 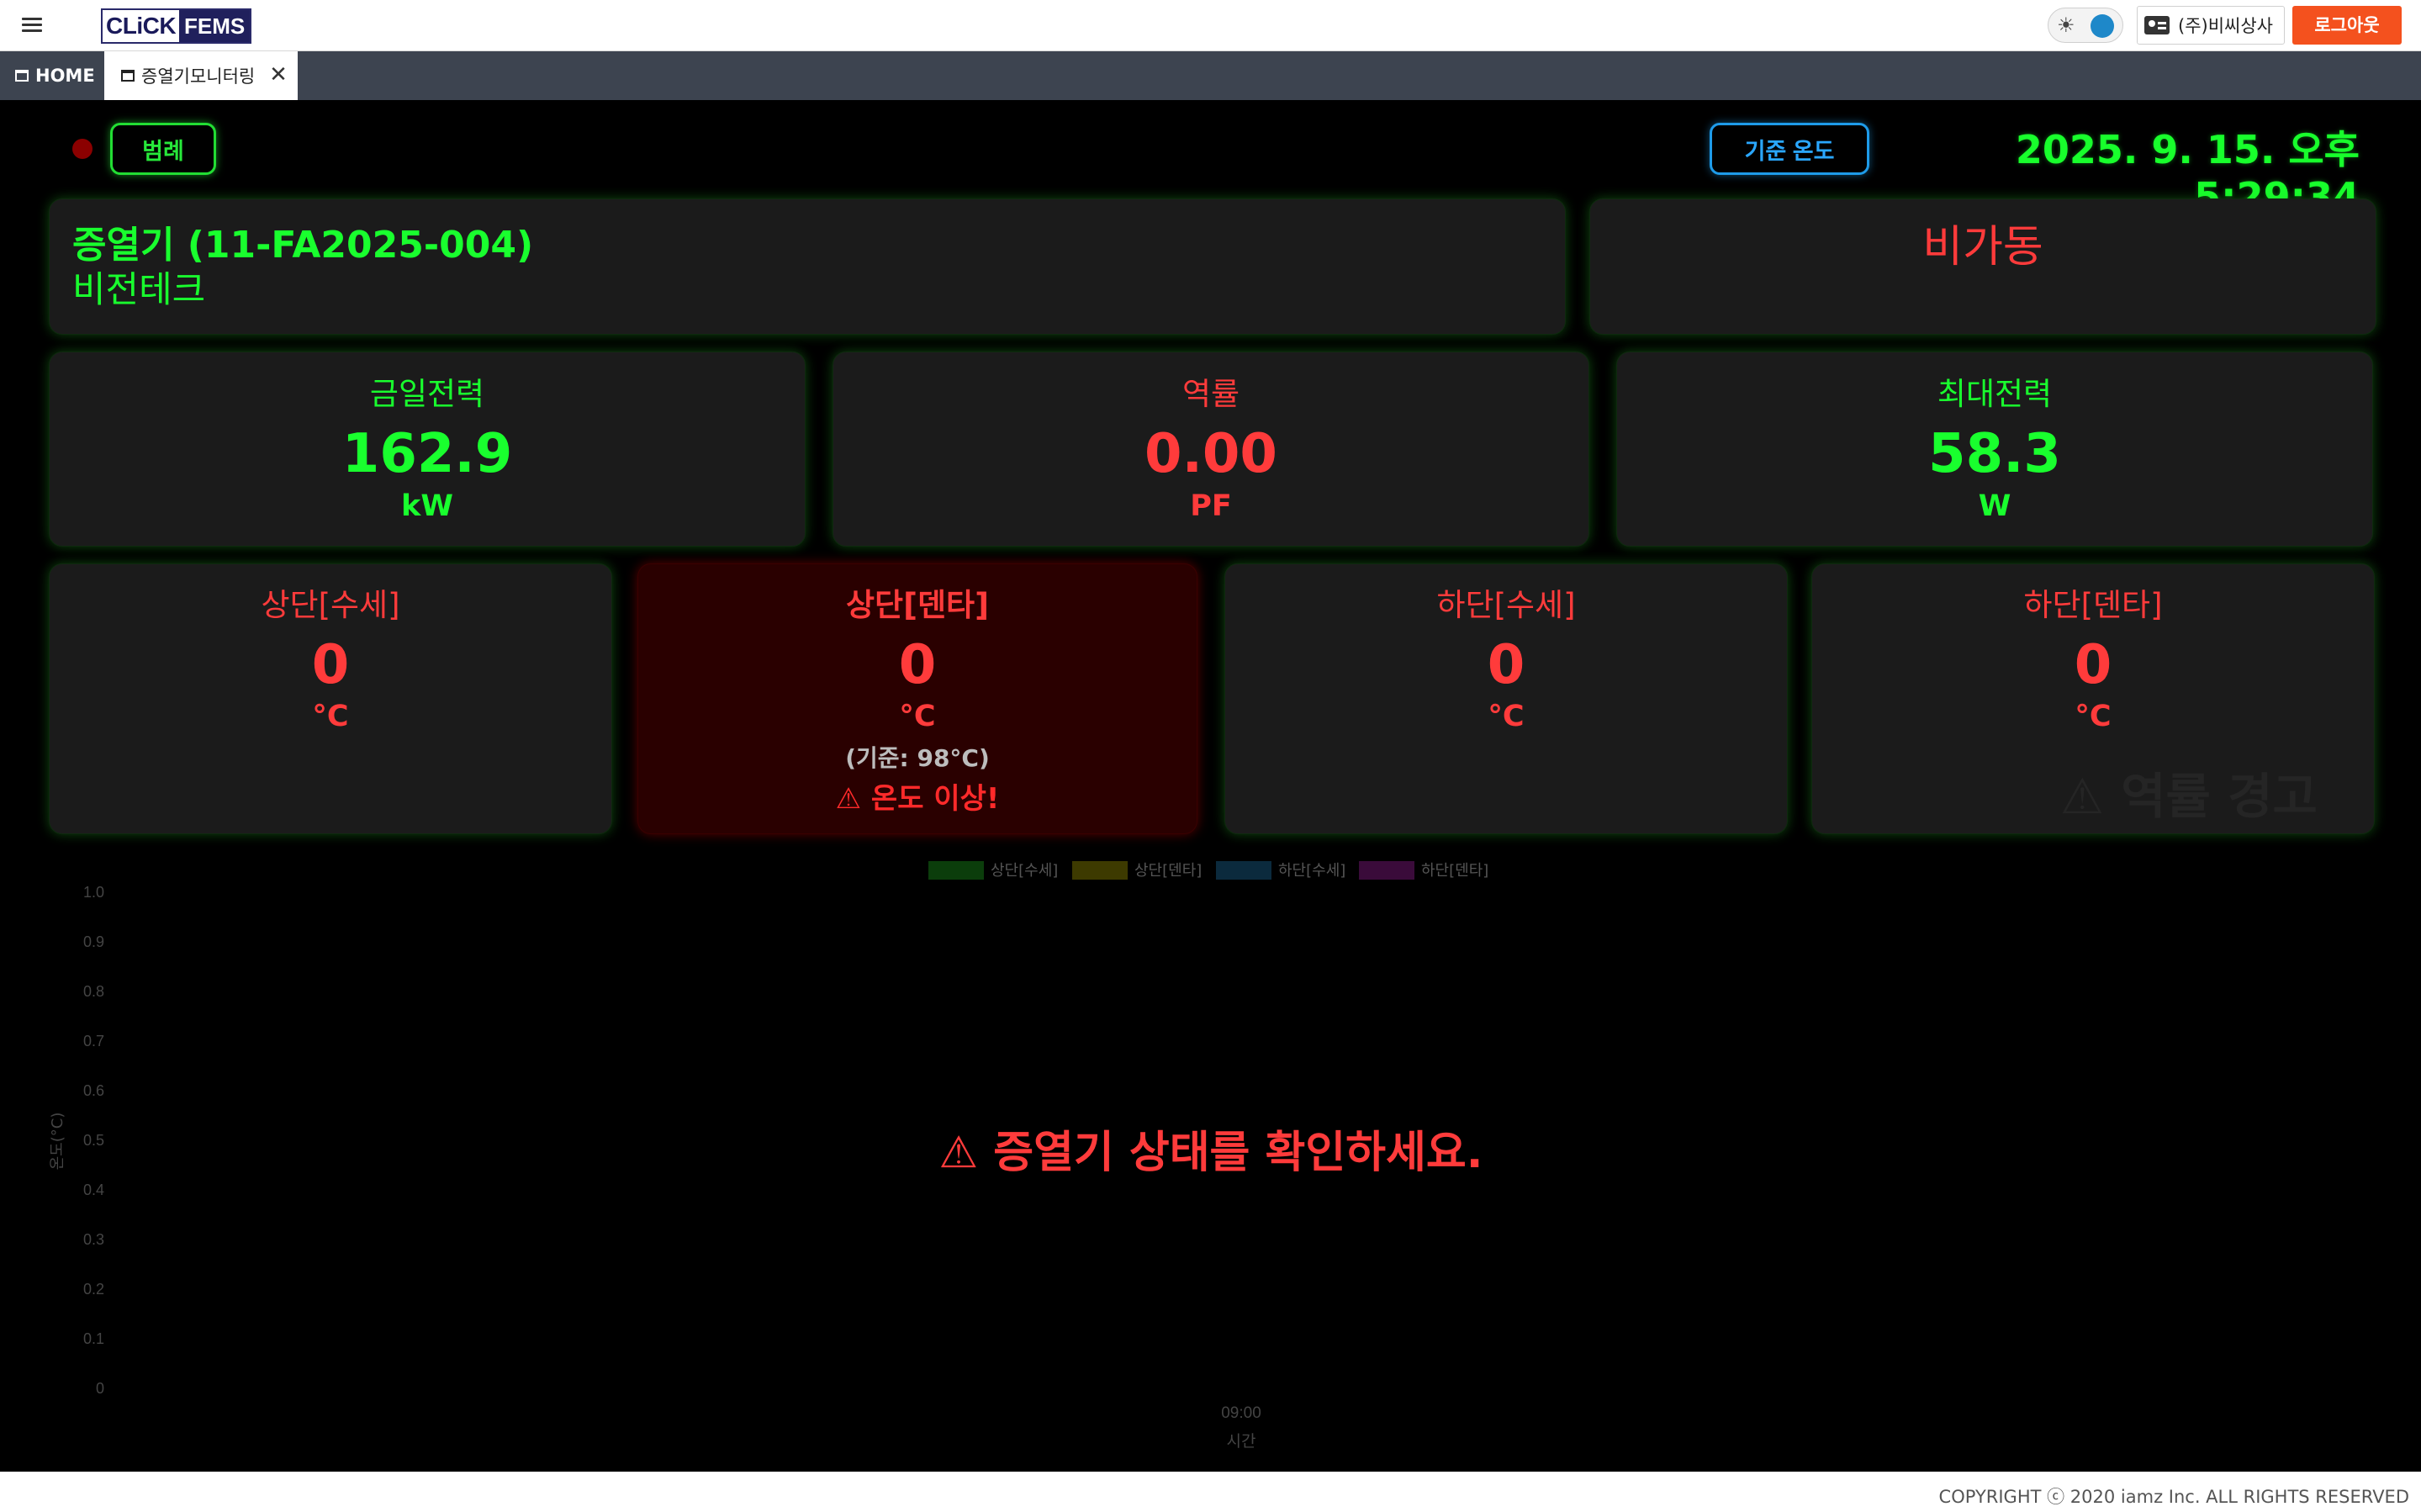 I want to click on sun-icon: ☀, so click(x=2066, y=25).